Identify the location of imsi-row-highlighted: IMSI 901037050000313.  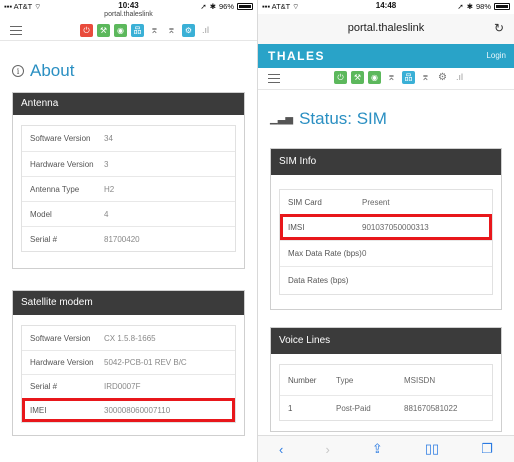
(386, 227).